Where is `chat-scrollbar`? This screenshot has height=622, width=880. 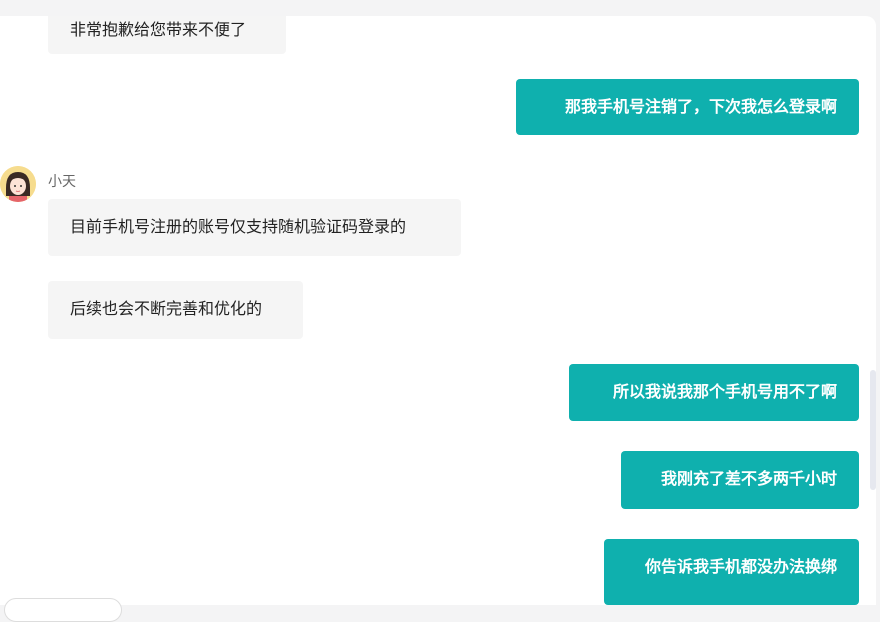
chat-scrollbar is located at coordinates (873, 430).